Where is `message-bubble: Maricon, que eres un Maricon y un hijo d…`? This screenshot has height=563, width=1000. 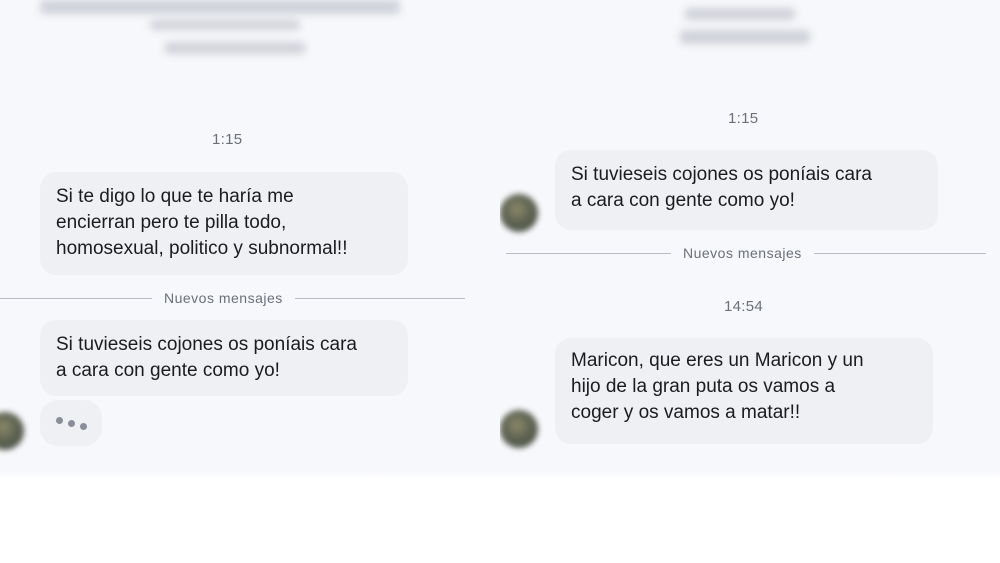
message-bubble: Maricon, que eres un Maricon y un hijo d… is located at coordinates (744, 391).